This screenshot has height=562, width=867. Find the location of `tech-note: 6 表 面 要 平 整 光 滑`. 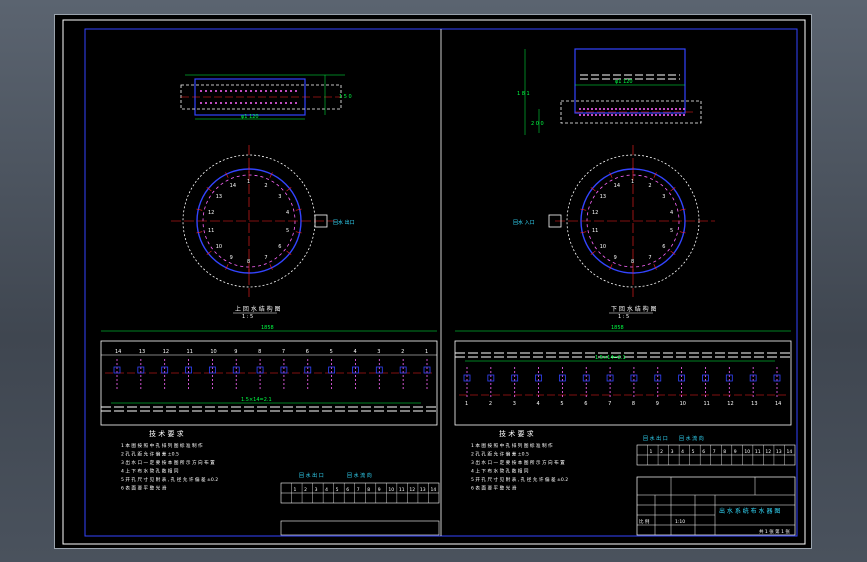

tech-note: 6 表 面 要 平 整 光 滑 is located at coordinates (494, 488).